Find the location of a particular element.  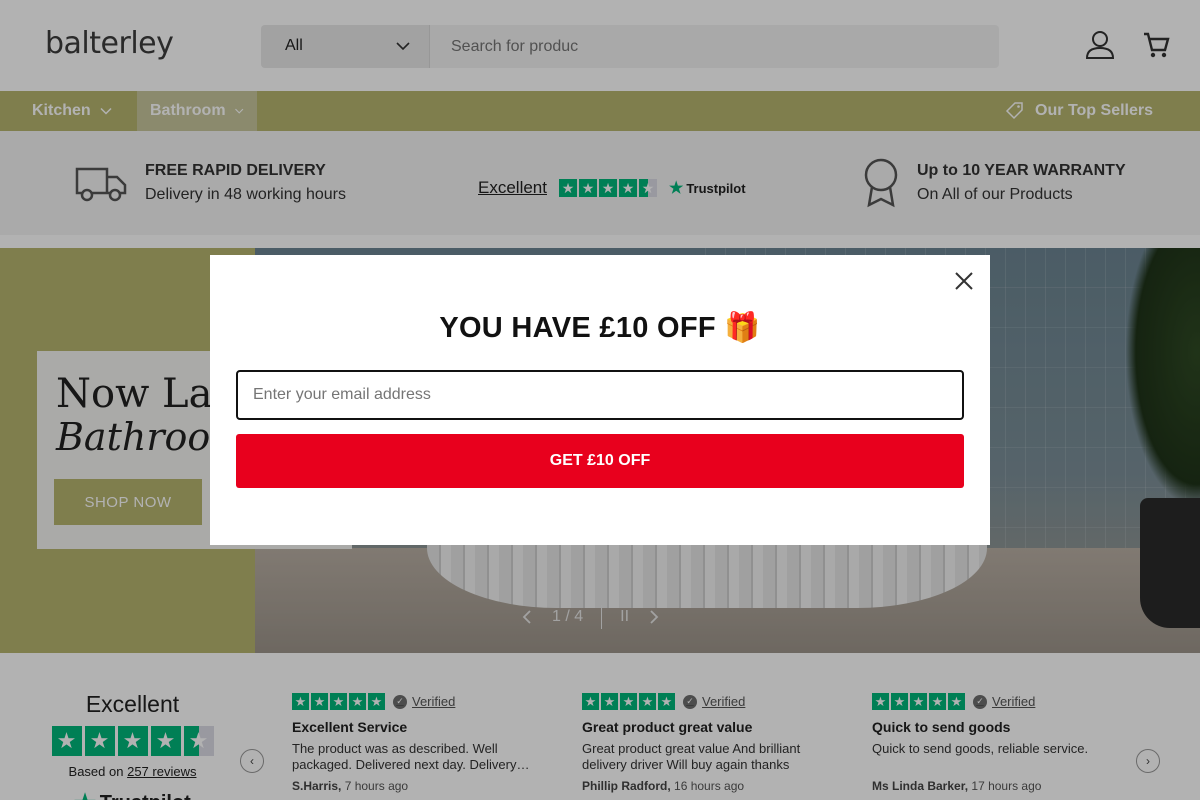

close-icon is located at coordinates (964, 281).